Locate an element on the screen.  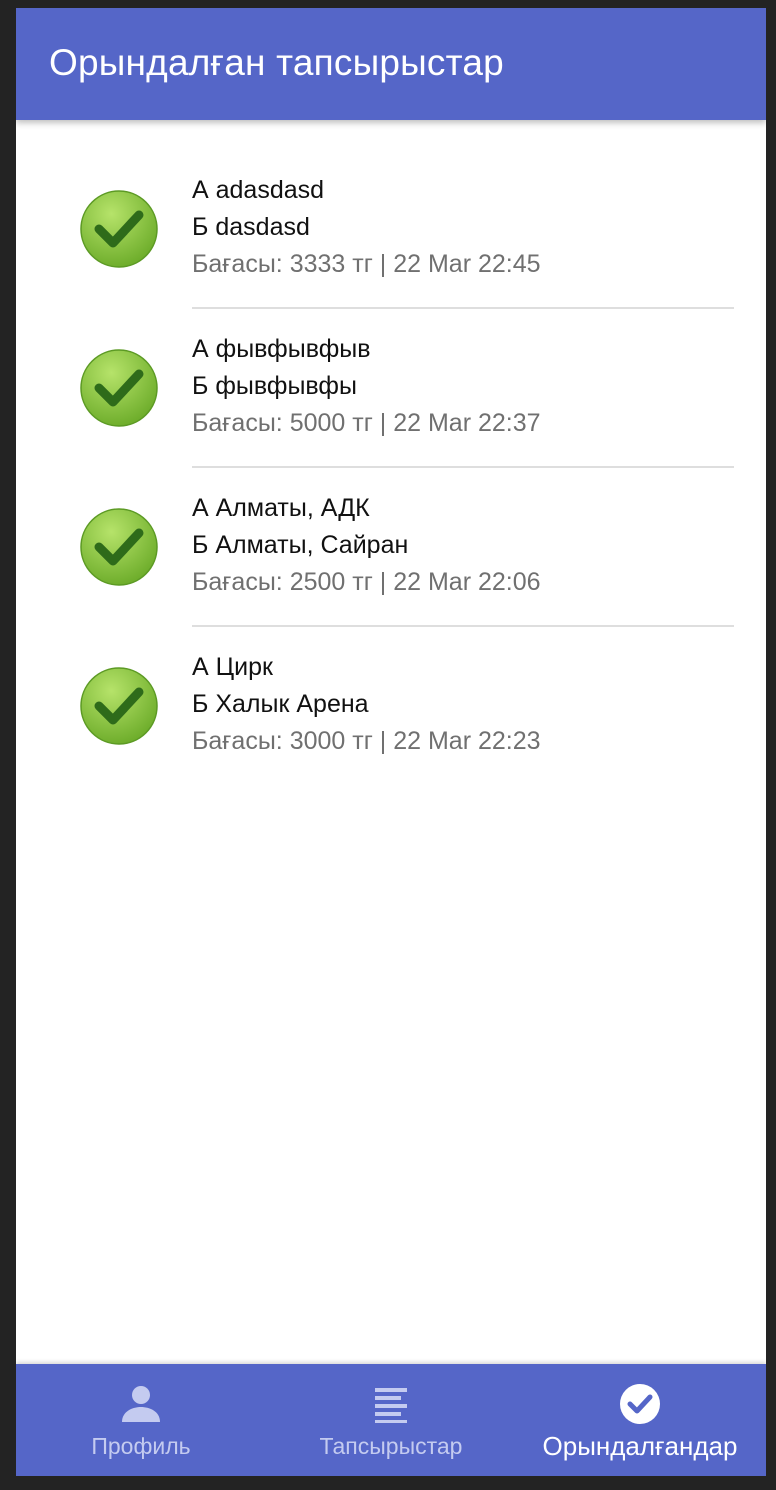
nav-tab-label: Орындалғандар is located at coordinates (640, 1446).